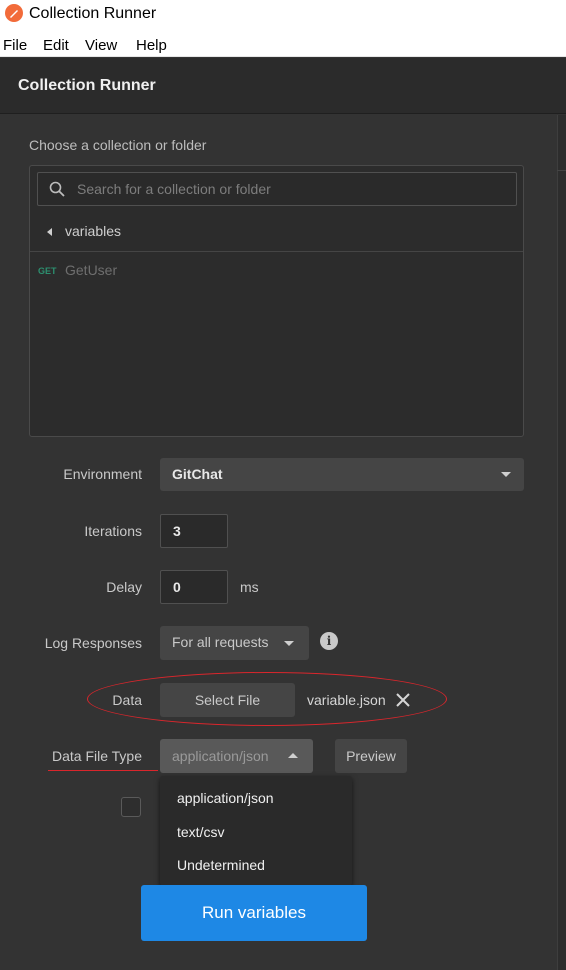  Describe the element at coordinates (118, 145) in the screenshot. I see `choose-collection-label: Choose a collection or folder` at that location.